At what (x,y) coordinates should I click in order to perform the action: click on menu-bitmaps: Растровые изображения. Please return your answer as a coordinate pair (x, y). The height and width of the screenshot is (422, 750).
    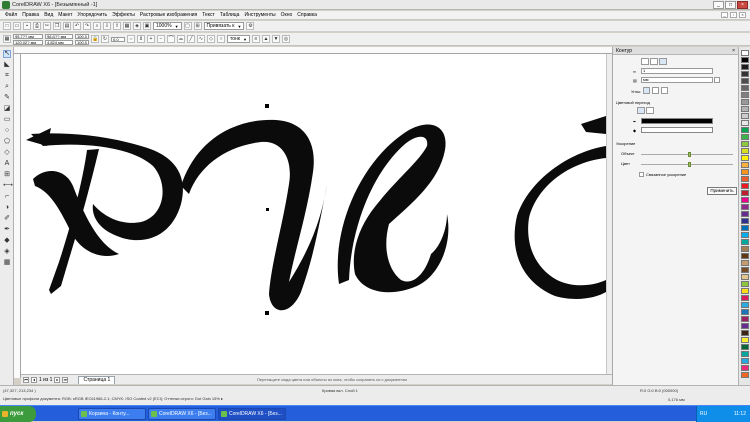
    Looking at the image, I should click on (168, 15).